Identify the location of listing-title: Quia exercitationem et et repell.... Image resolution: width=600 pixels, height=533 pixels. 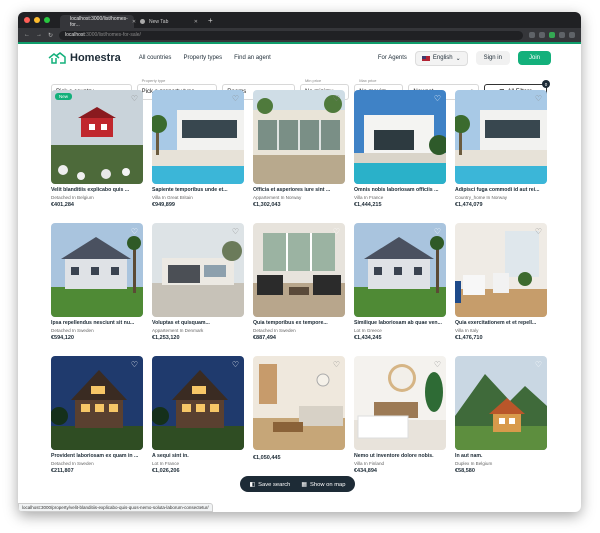
(501, 323).